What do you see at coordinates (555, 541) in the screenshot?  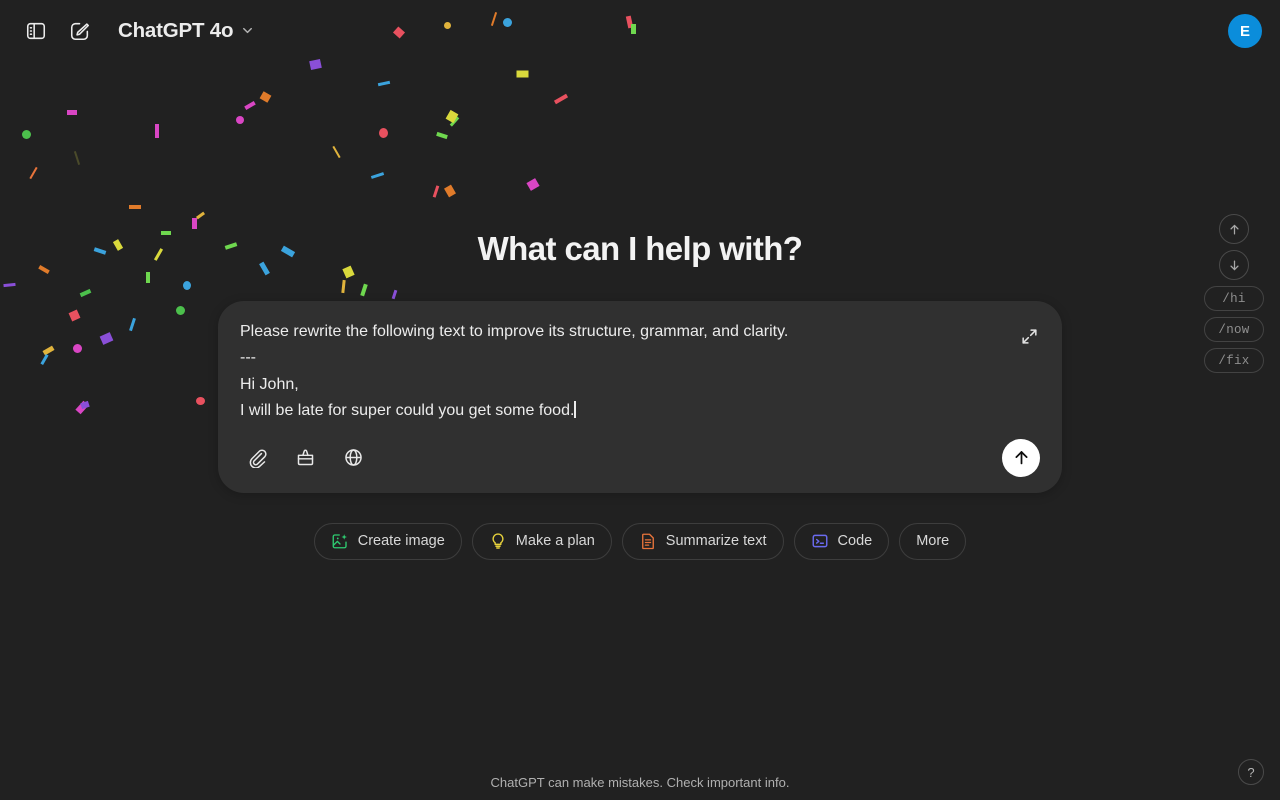 I see `chip-label: Make a plan` at bounding box center [555, 541].